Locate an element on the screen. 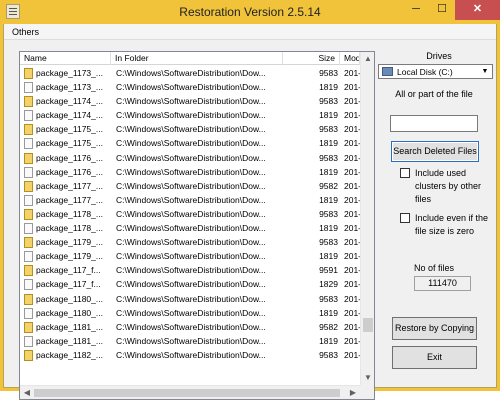 This screenshot has height=400, width=500. scroll-corner is located at coordinates (367, 392).